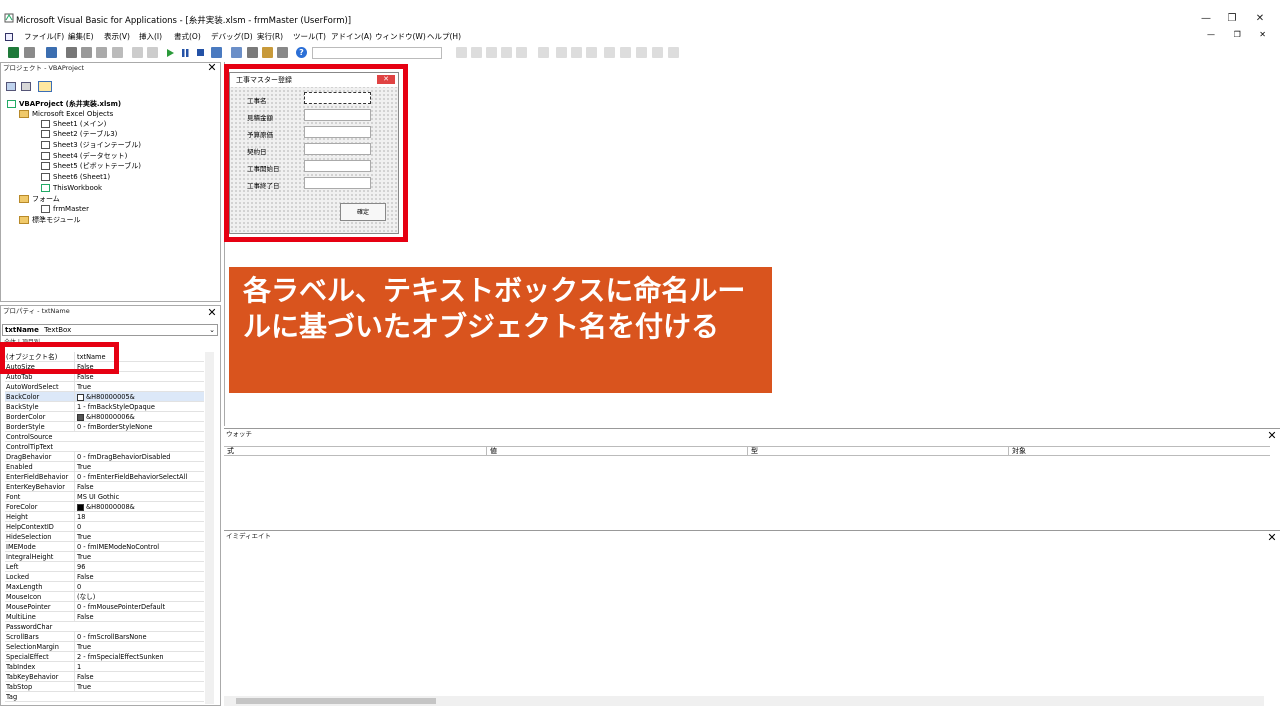  Describe the element at coordinates (267, 52) in the screenshot. I see `object-browser-icon` at that location.